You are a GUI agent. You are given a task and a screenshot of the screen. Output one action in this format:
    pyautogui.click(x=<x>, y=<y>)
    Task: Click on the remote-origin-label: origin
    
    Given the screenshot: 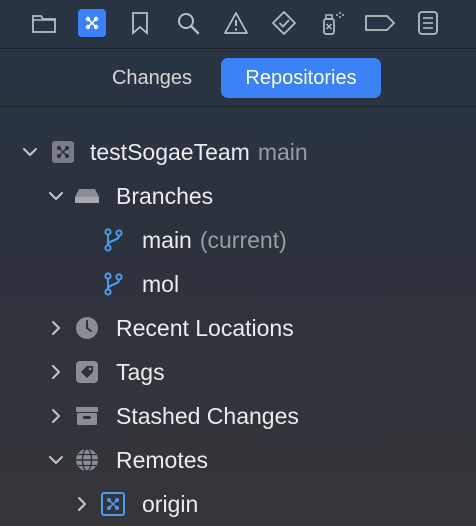 What is the action you would take?
    pyautogui.click(x=170, y=504)
    